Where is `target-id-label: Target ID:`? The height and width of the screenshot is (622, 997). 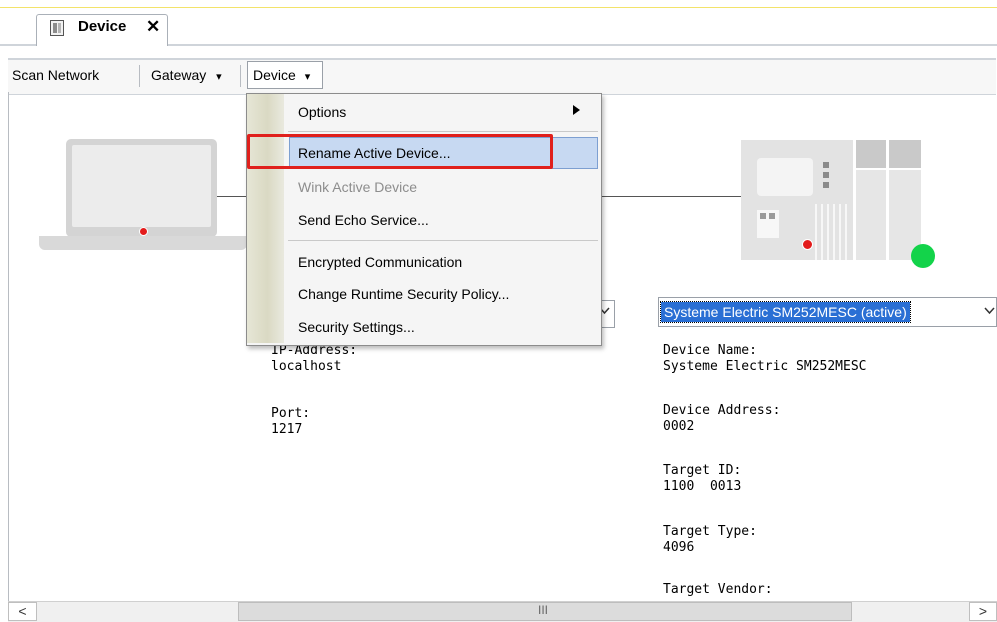
target-id-label: Target ID: is located at coordinates (702, 470).